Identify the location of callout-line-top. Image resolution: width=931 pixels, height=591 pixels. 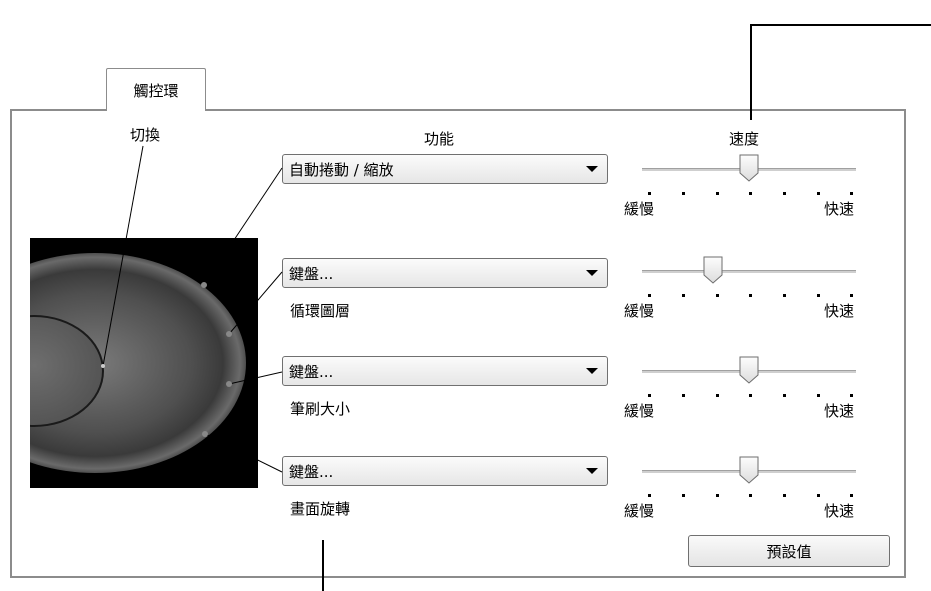
(840, 25).